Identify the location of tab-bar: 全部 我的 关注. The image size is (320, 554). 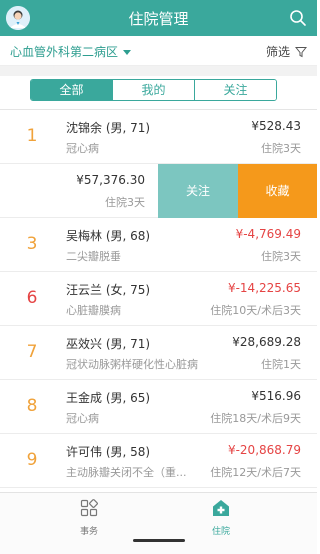
(158, 93).